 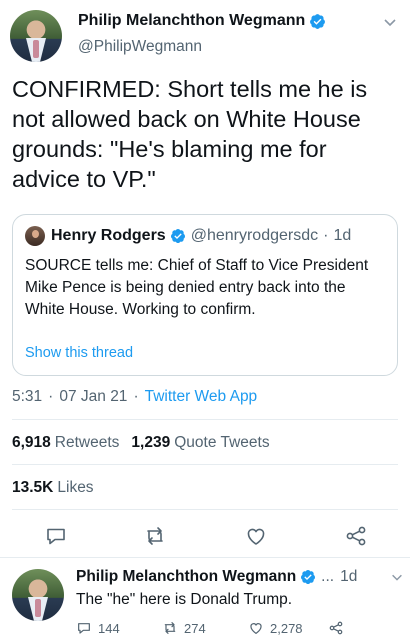 I want to click on tweet-action-bar, so click(x=205, y=535).